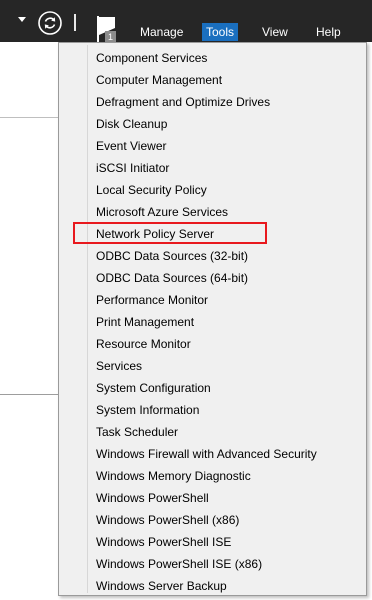 Image resolution: width=372 pixels, height=600 pixels. I want to click on menu-item-server-backup: Windows Server Backup, so click(212, 586).